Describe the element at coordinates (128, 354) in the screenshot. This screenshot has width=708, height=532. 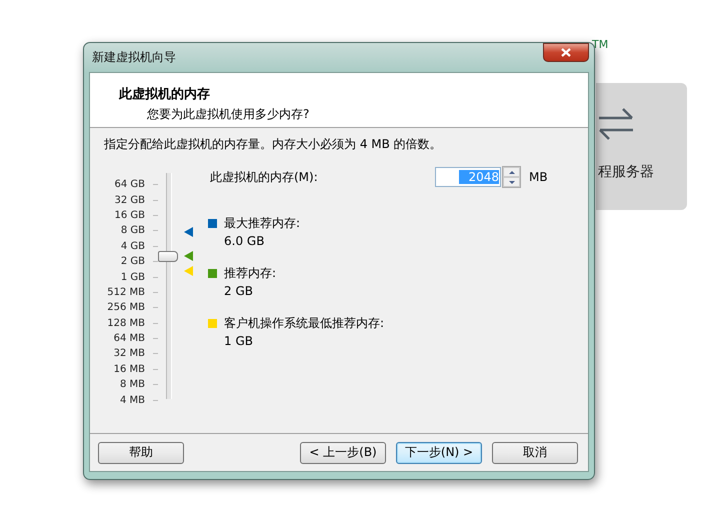
I see `scale-label: 32 MB` at that location.